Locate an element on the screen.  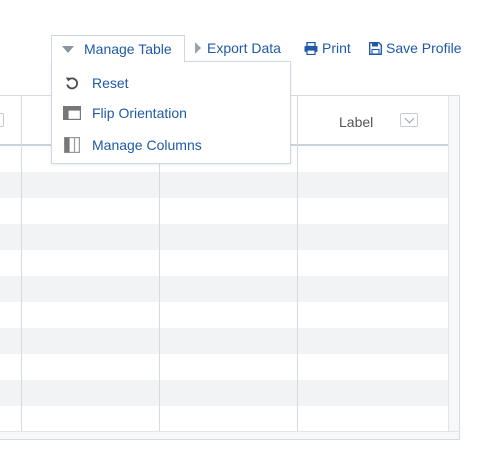
manage-table-button: Manage Table is located at coordinates (118, 48).